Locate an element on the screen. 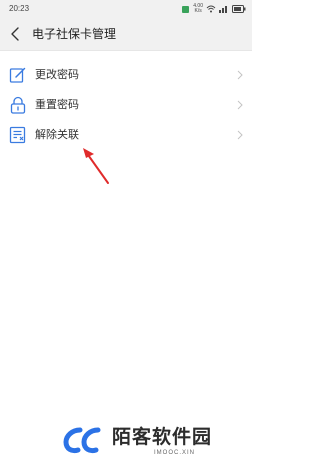 Image resolution: width=320 pixels, height=468 pixels. menu-item-reset-password: 重置密码 is located at coordinates (126, 105).